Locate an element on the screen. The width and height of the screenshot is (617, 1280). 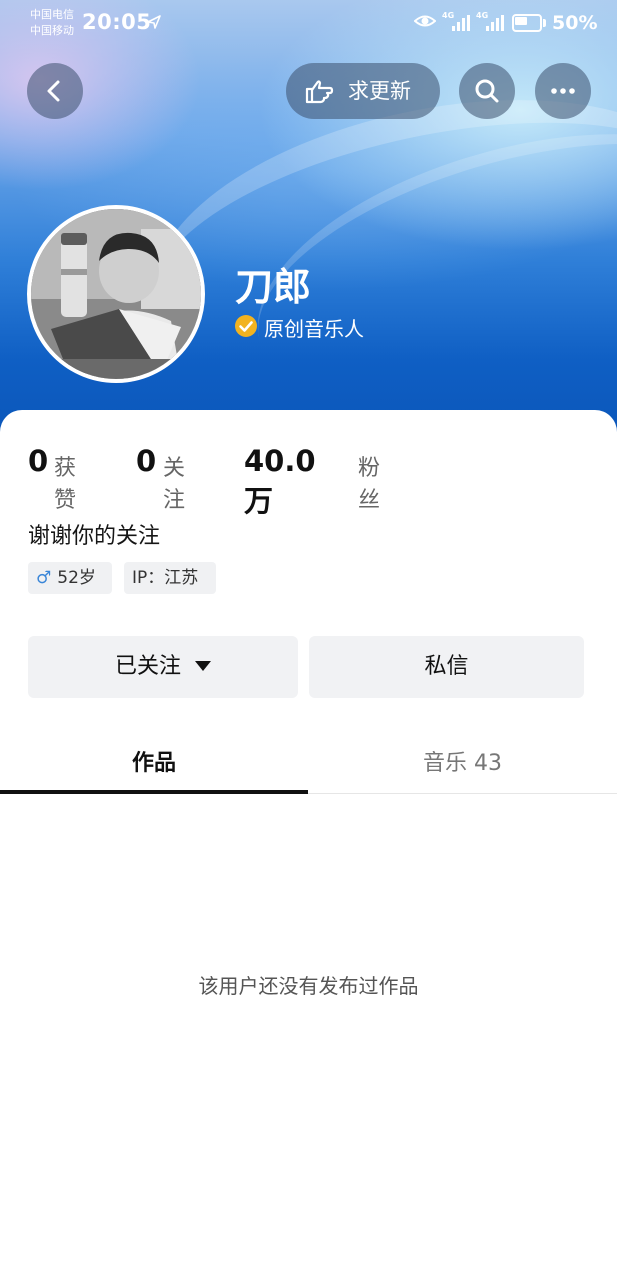
male-icon: ♂ is located at coordinates (44, 578).